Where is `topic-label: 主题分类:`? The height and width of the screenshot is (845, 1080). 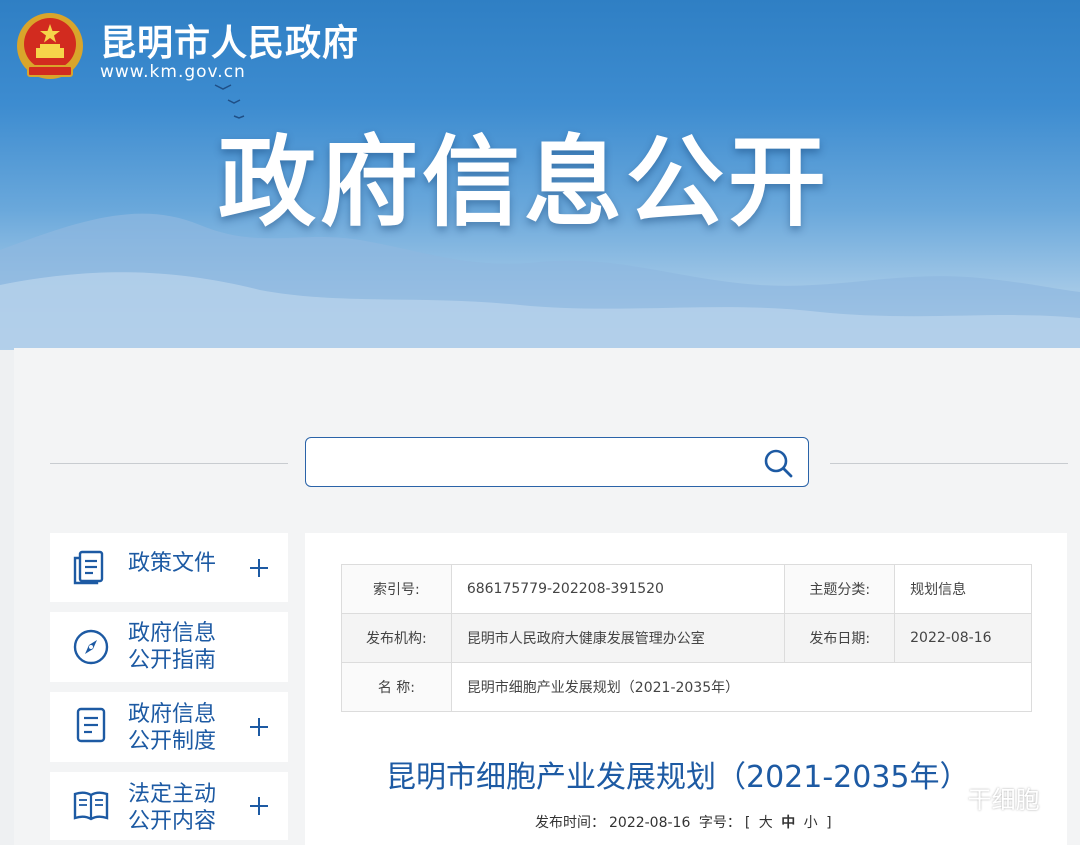 topic-label: 主题分类: is located at coordinates (840, 589).